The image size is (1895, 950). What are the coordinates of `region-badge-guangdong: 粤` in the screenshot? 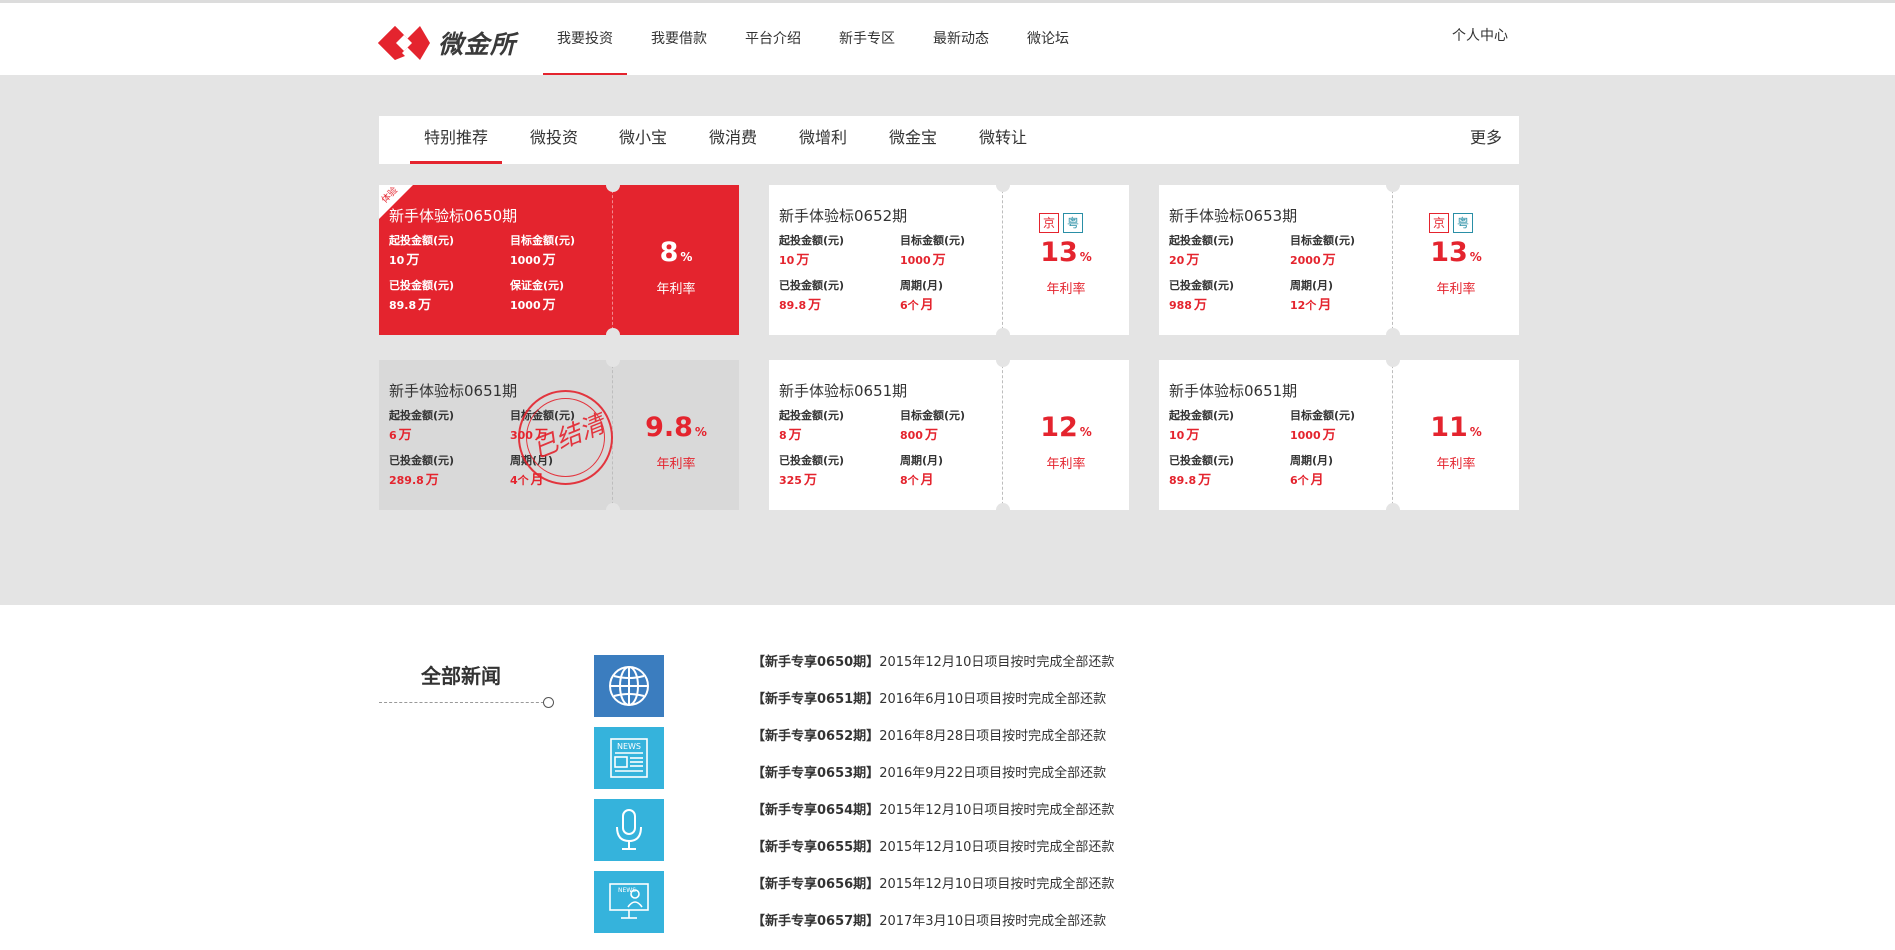 It's located at (1073, 223).